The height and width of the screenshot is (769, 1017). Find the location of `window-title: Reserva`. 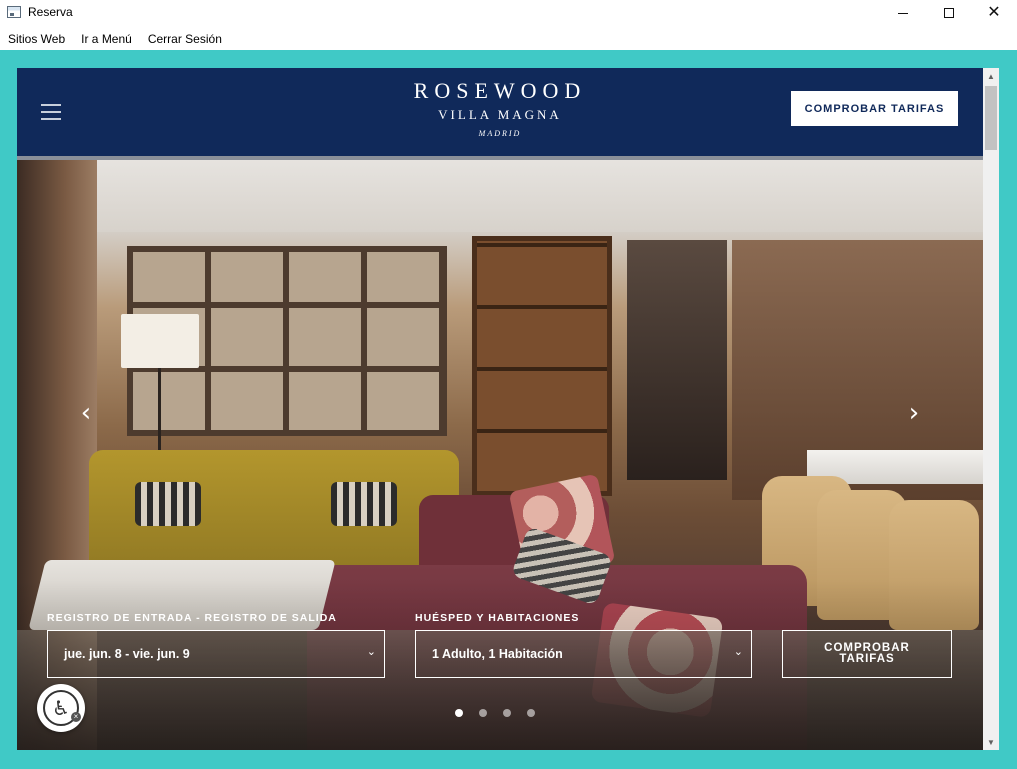

window-title: Reserva is located at coordinates (50, 12).